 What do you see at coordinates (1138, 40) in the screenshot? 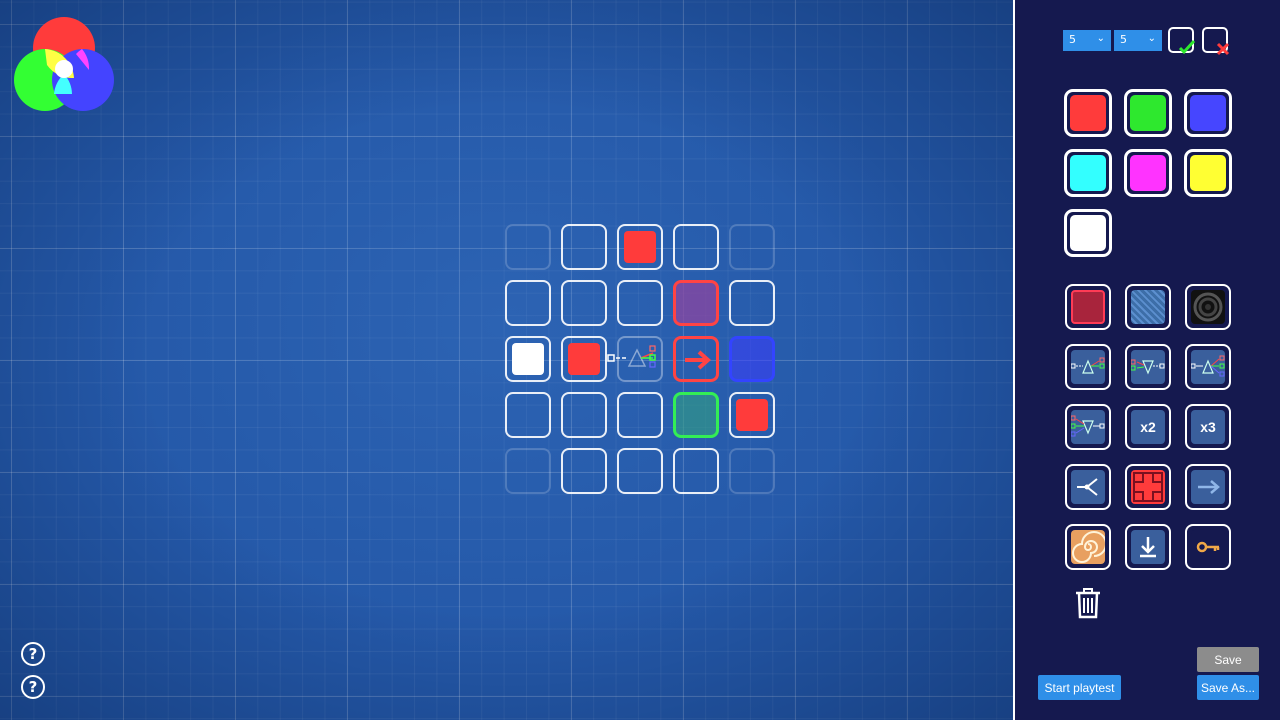
I see `grid-height-dropdown: 5 ⌄` at bounding box center [1138, 40].